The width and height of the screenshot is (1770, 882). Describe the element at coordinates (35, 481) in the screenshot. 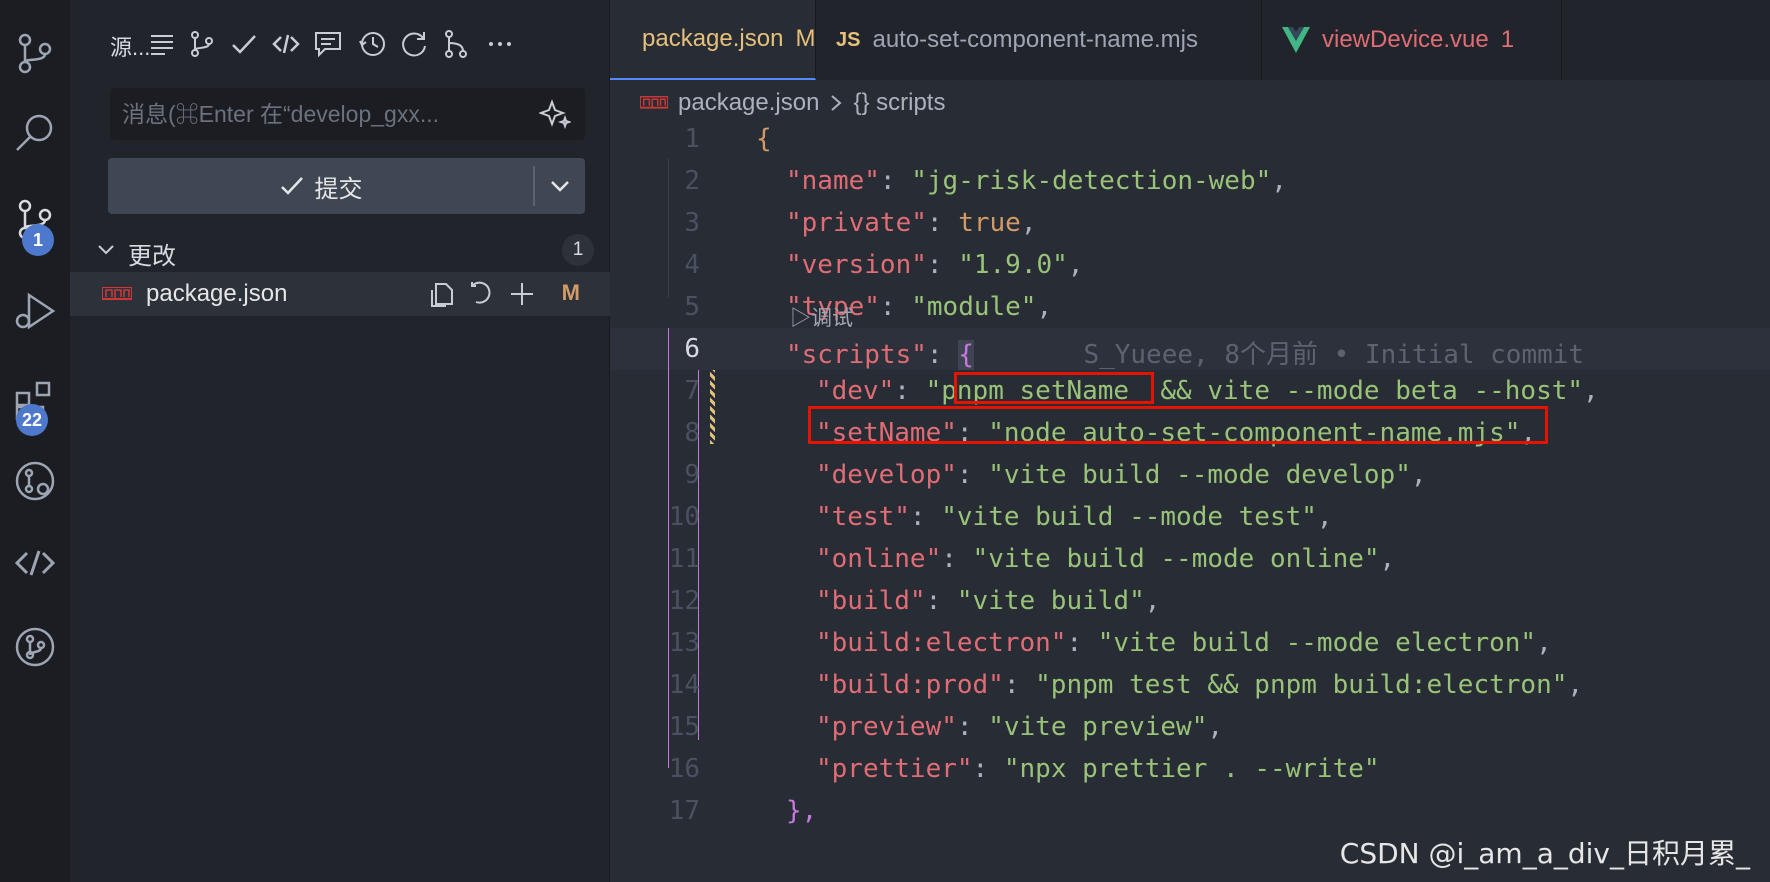

I see `git-graph-icon` at that location.